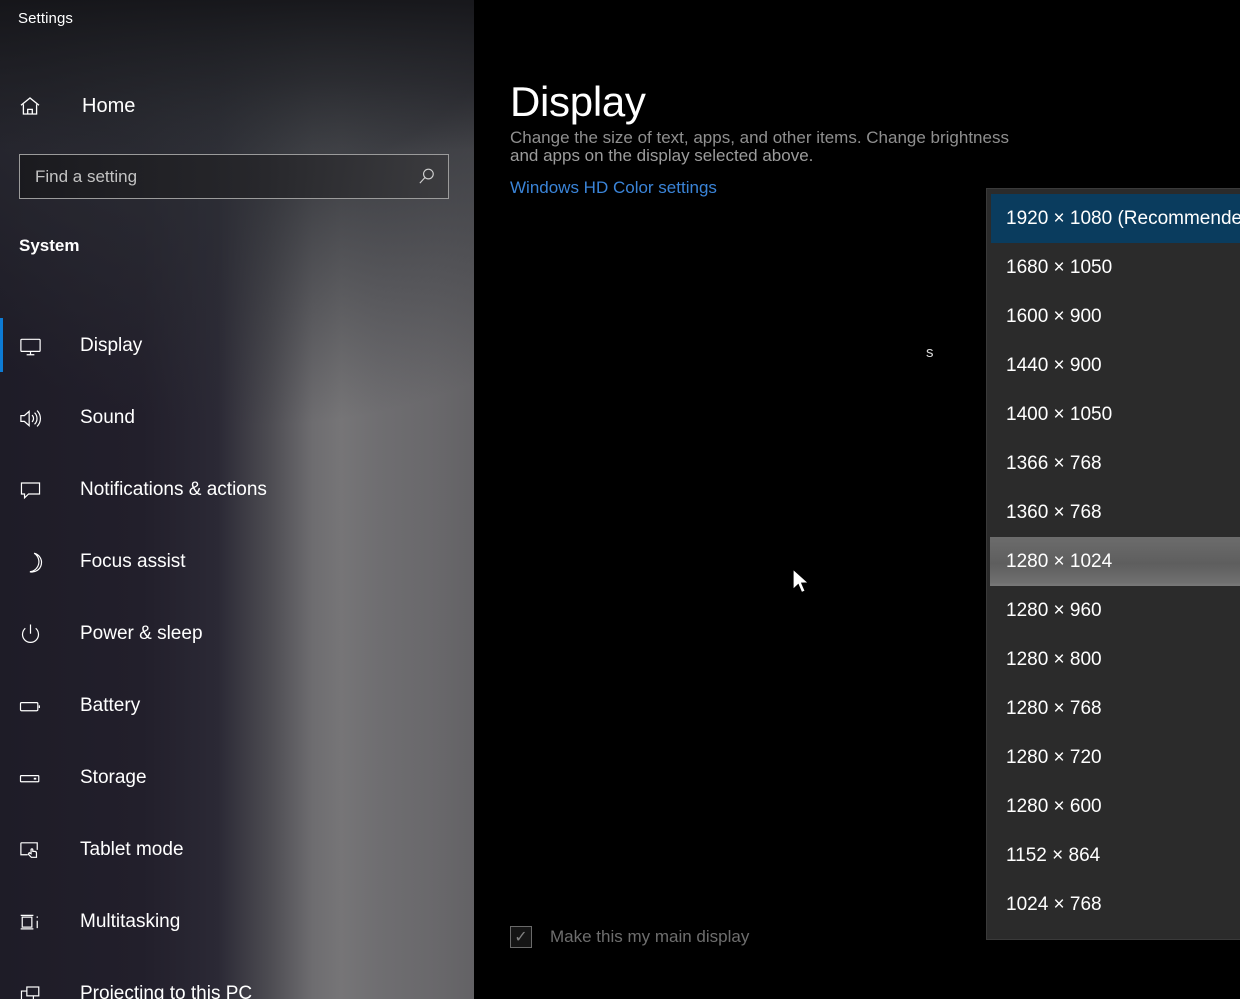  What do you see at coordinates (35, 706) in the screenshot?
I see `battery-icon` at bounding box center [35, 706].